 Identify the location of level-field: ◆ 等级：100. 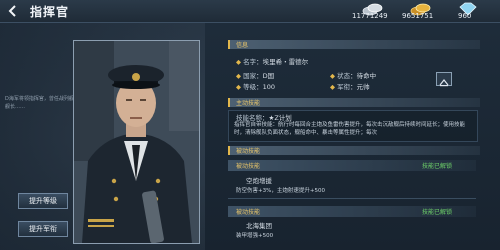
(255, 87).